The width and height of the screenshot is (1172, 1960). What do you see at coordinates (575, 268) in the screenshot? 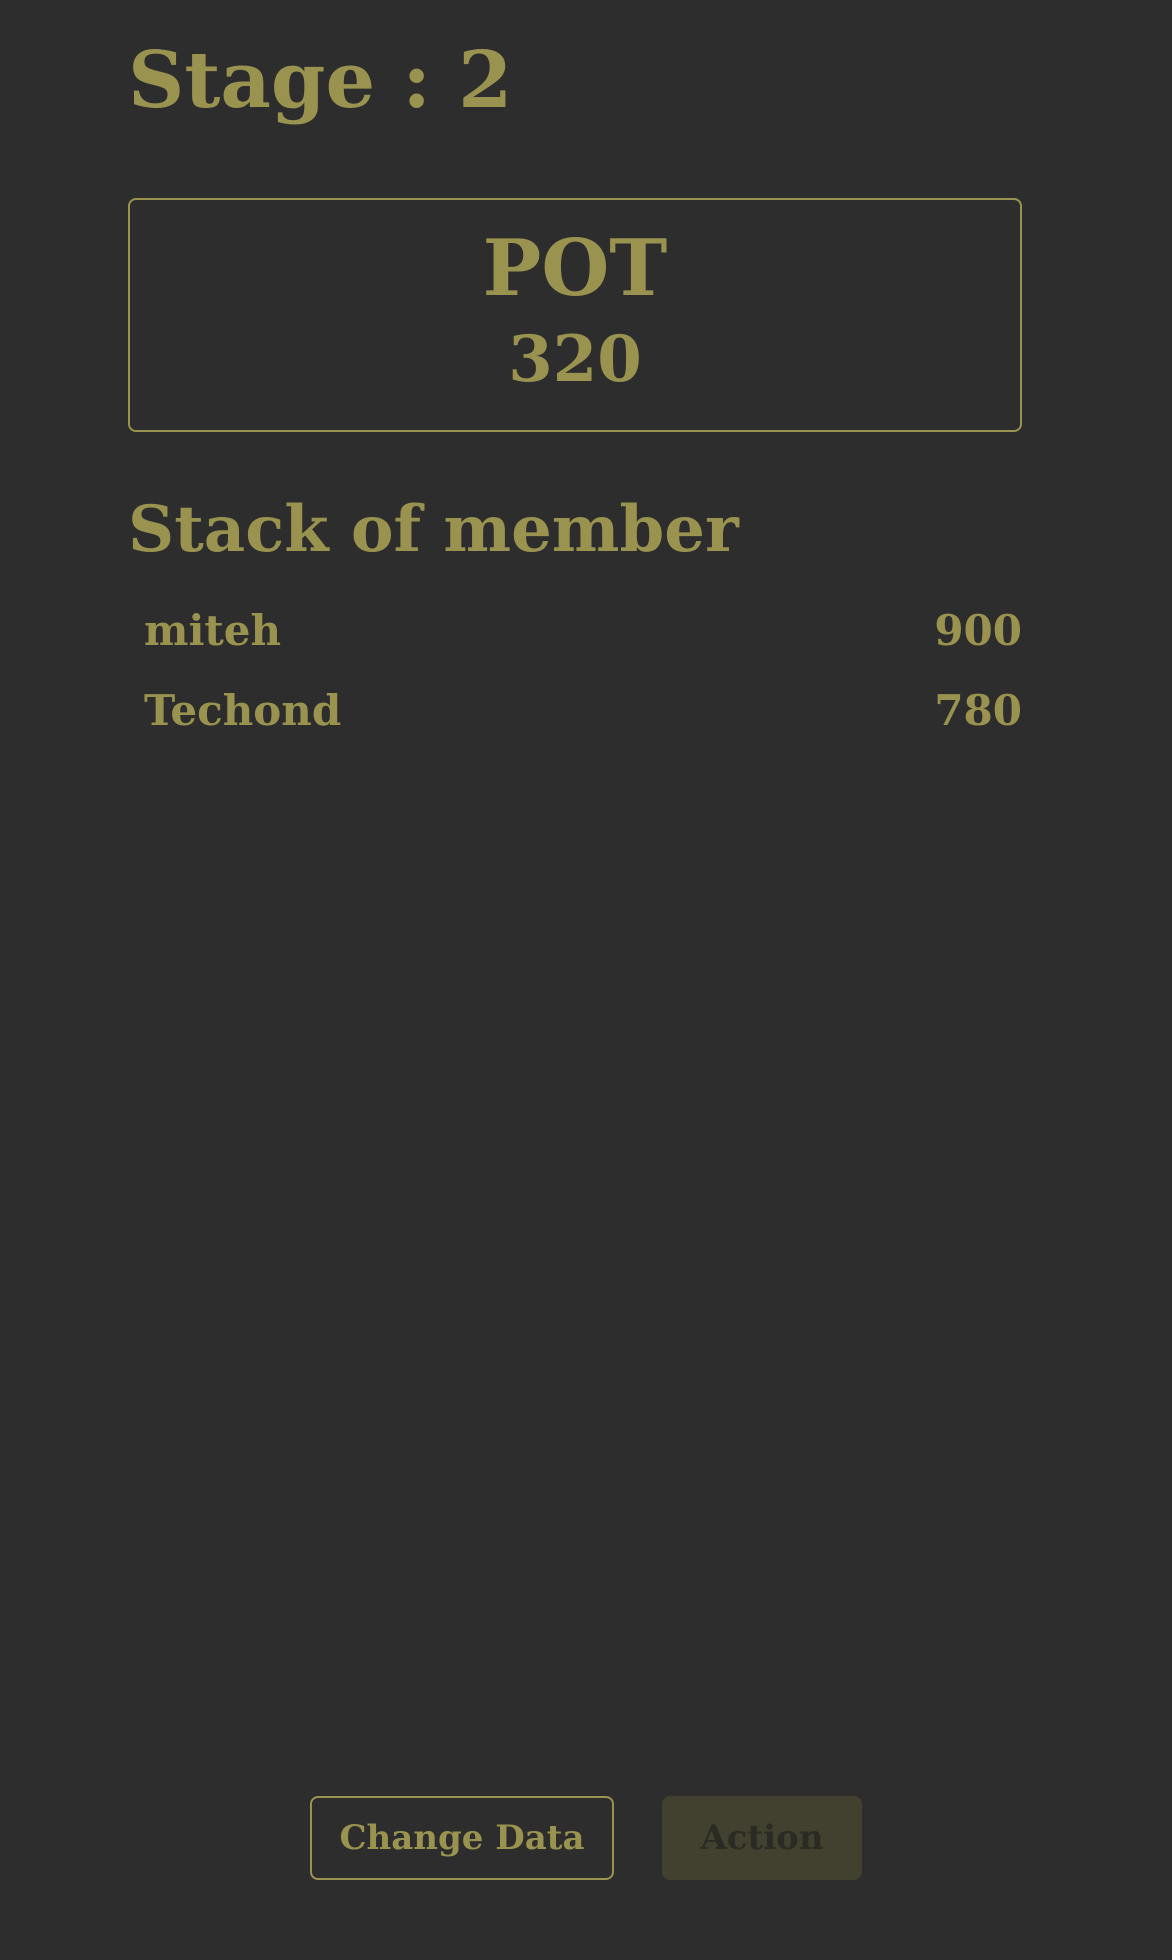
I see `pot-label: POT` at bounding box center [575, 268].